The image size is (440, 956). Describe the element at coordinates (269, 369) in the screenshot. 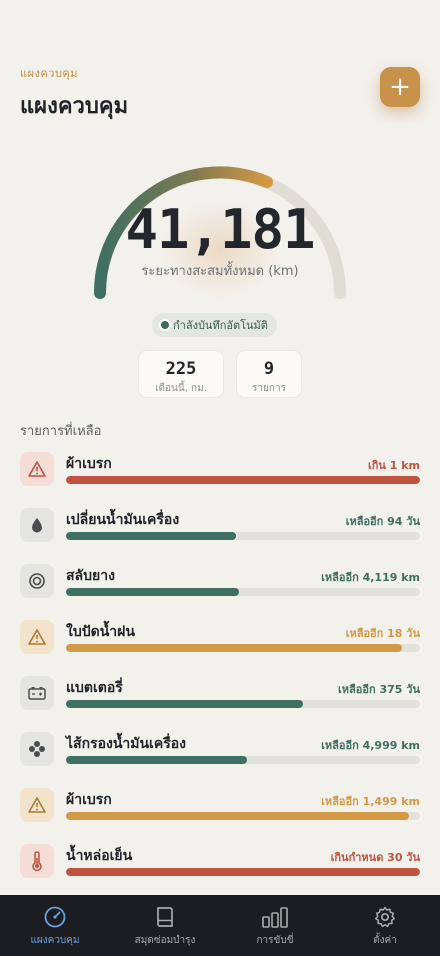

I see `stat-value: 9` at that location.